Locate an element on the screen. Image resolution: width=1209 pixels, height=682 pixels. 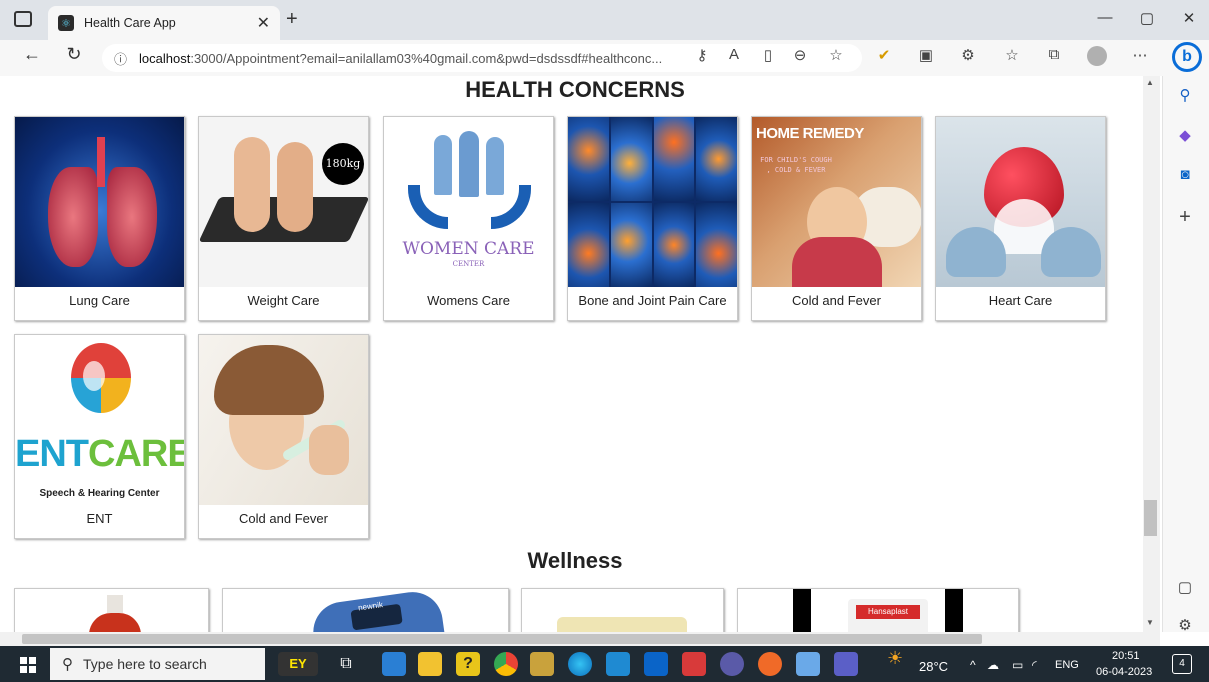
concern-card-bone-joint: Bone and Joint Pain Care is located at coordinates (652, 218).